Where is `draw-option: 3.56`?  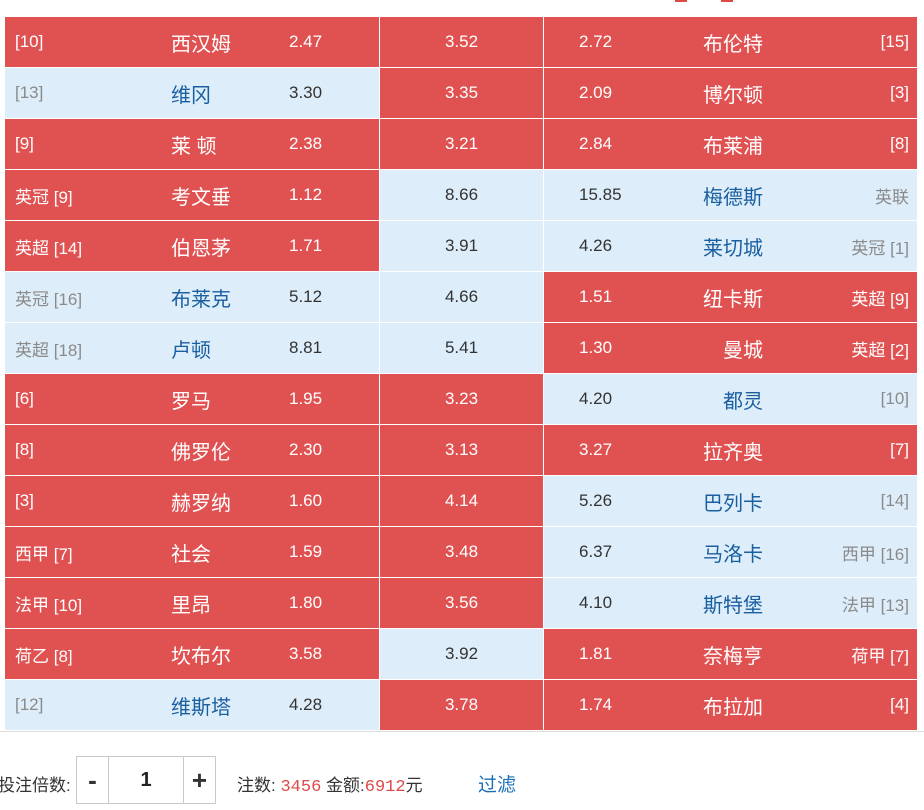
draw-option: 3.56 is located at coordinates (461, 603).